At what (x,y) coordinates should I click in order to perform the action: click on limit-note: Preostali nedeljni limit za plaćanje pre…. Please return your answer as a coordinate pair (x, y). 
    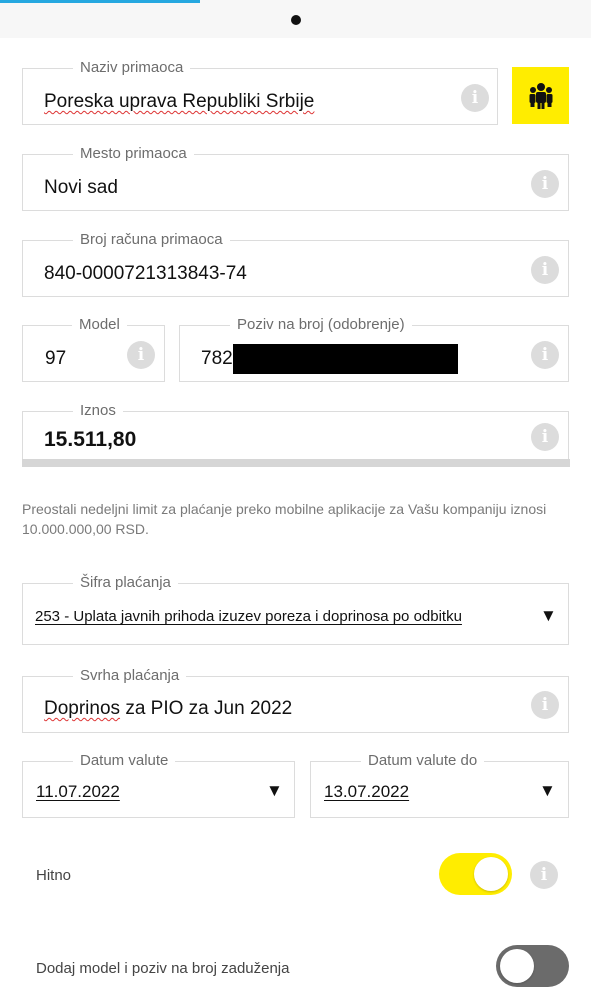
    Looking at the image, I should click on (284, 519).